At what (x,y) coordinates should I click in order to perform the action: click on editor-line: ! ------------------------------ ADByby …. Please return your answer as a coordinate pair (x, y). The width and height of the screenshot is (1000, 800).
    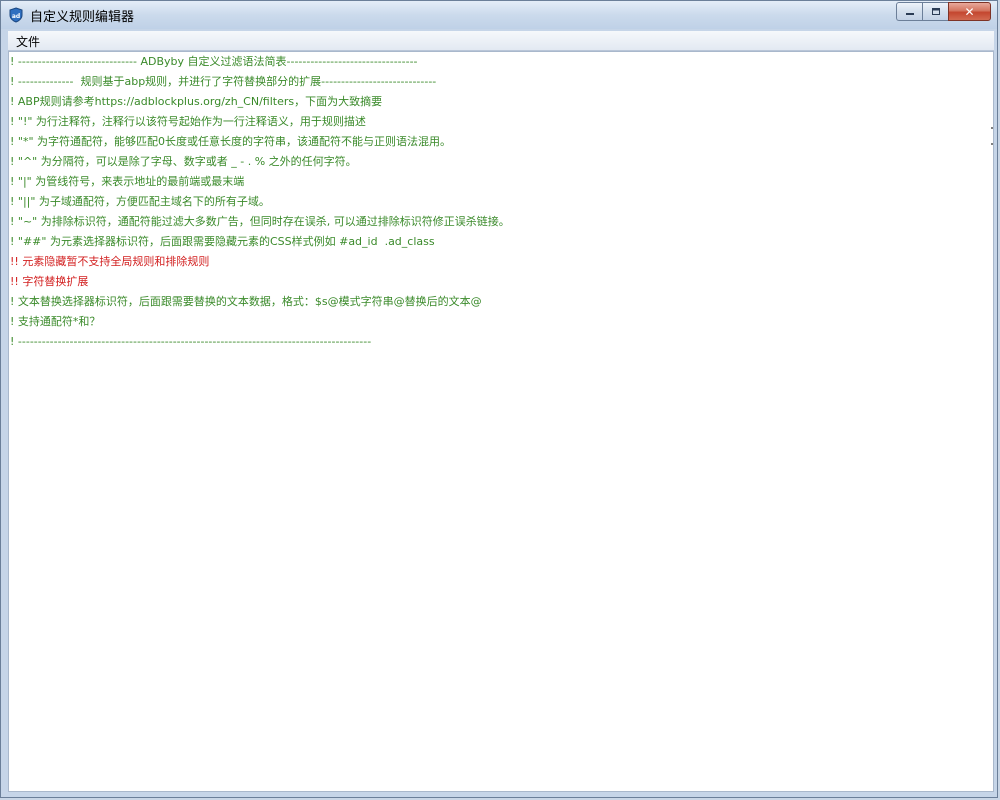
    Looking at the image, I should click on (214, 61).